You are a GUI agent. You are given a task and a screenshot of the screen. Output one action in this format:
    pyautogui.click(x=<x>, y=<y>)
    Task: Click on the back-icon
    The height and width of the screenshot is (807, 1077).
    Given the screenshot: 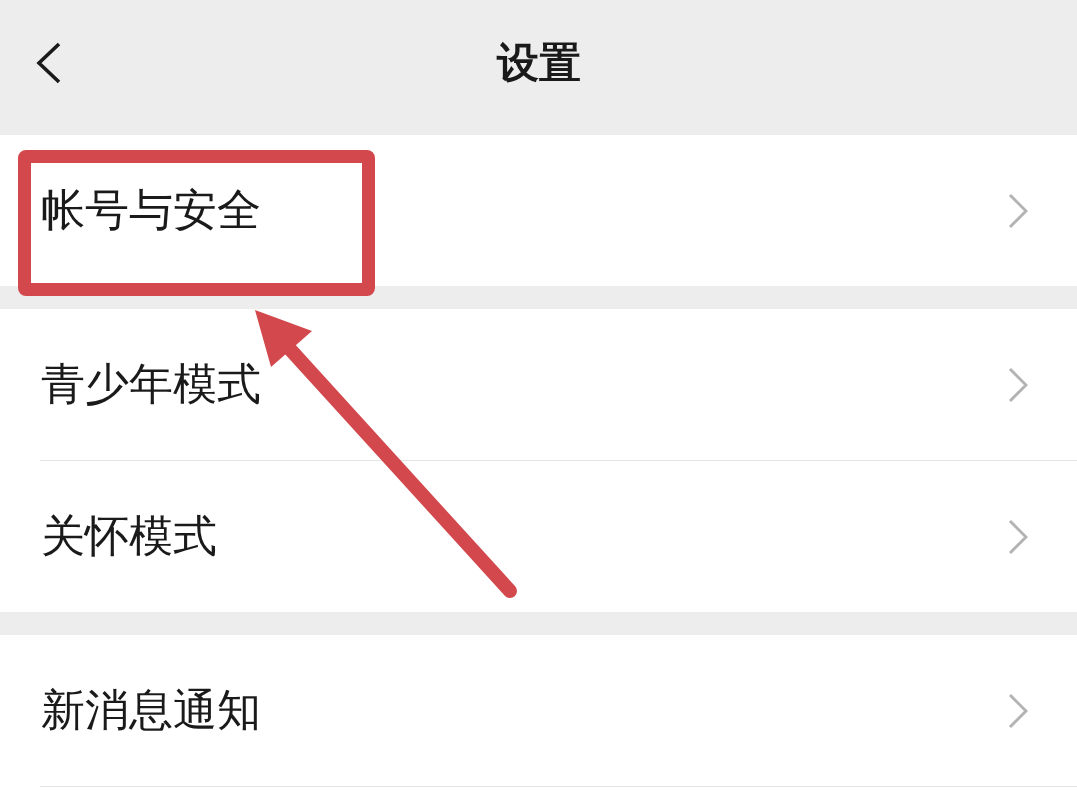 What is the action you would take?
    pyautogui.click(x=49, y=62)
    